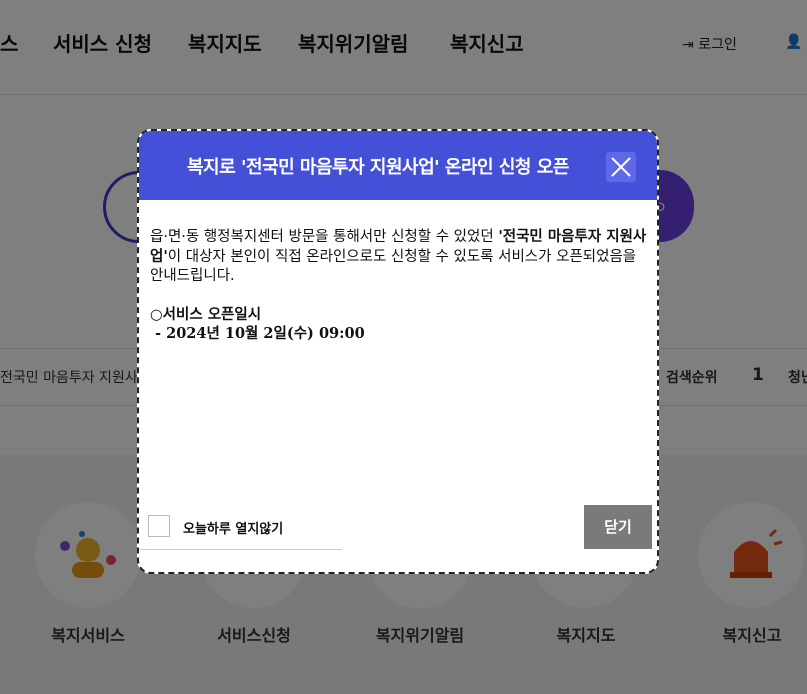 The width and height of the screenshot is (807, 694). I want to click on popup-header: 복지로 '전국민 마음투자 지원사업' 온라인 신청 오픈, so click(398, 165).